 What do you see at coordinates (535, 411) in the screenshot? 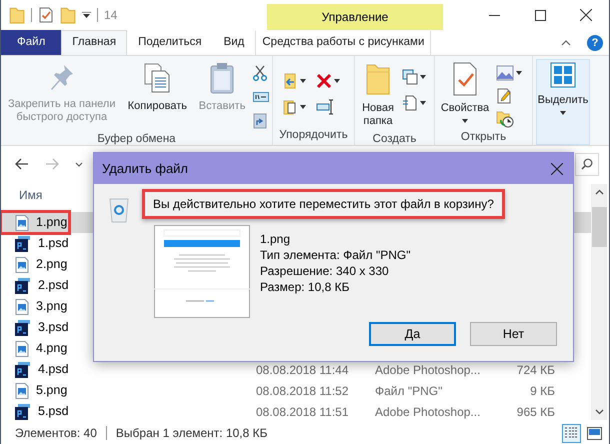
I see `file-size: 965 КБ` at bounding box center [535, 411].